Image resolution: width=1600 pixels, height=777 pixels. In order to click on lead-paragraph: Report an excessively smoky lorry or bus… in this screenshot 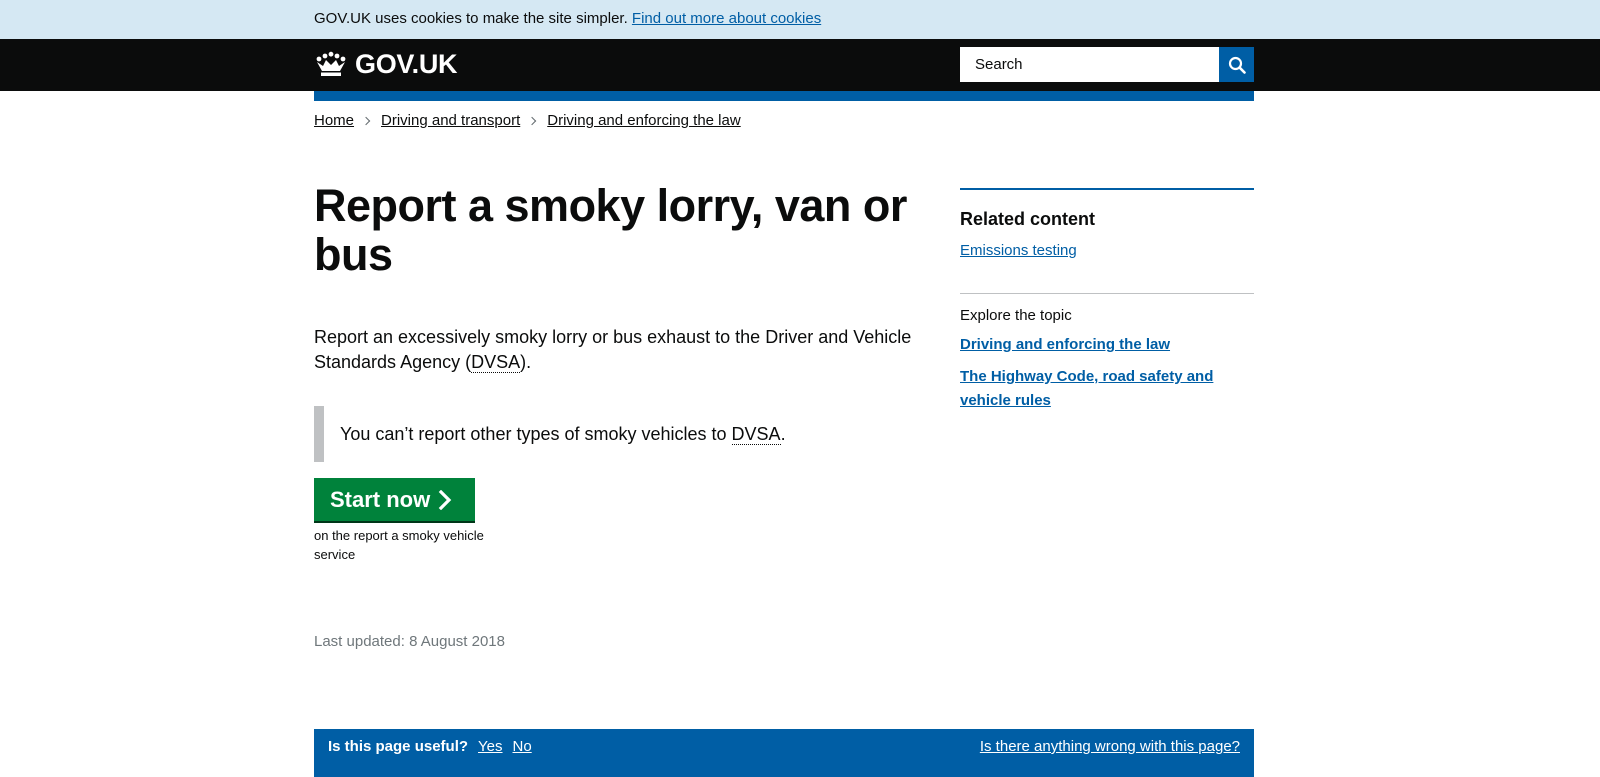, I will do `click(619, 350)`.